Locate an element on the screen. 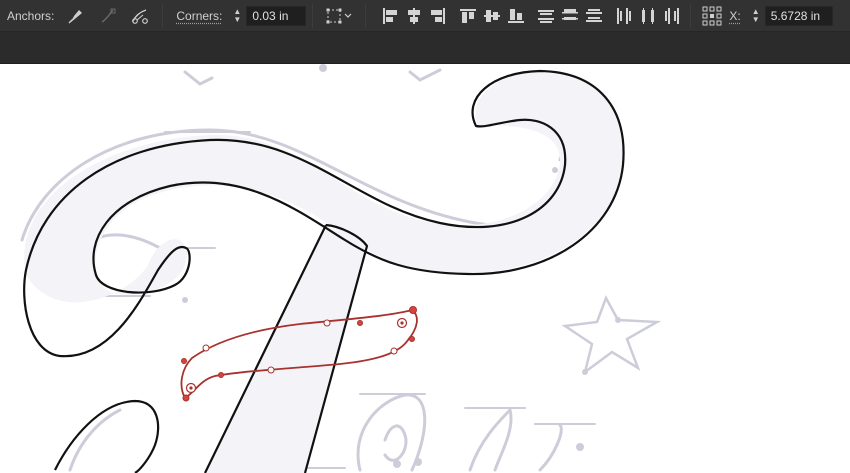 The image size is (850, 473). x-position-input is located at coordinates (798, 15).